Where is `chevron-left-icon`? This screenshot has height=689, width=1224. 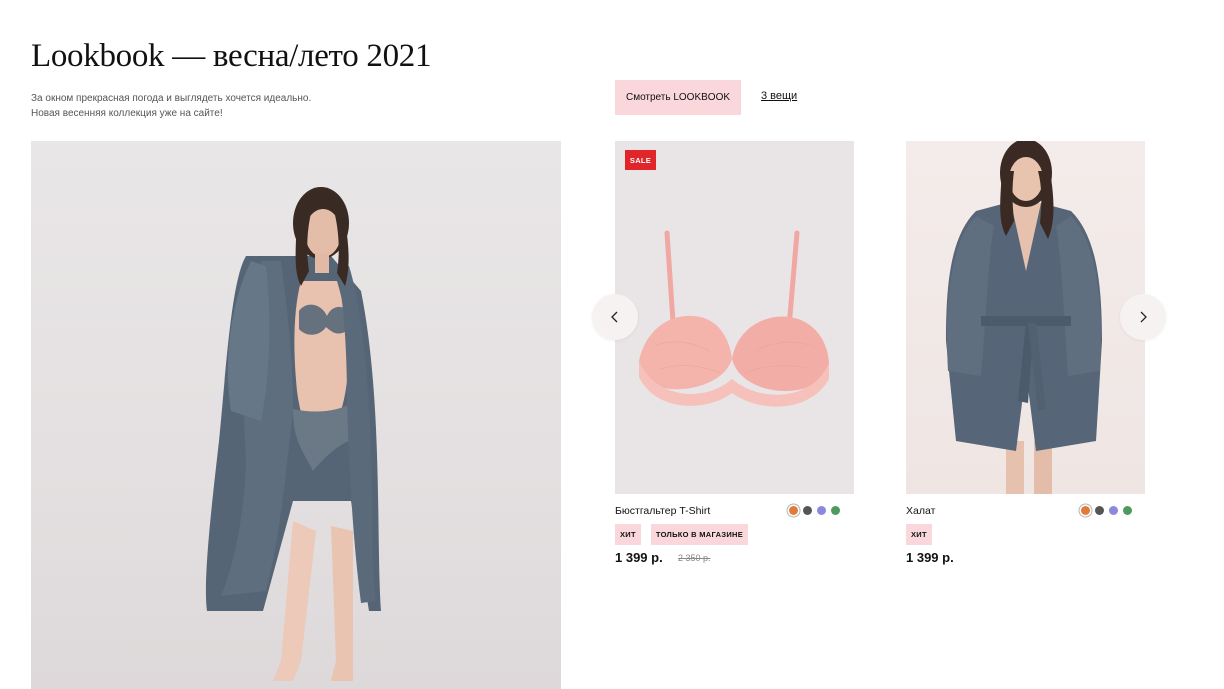
chevron-left-icon is located at coordinates (614, 317).